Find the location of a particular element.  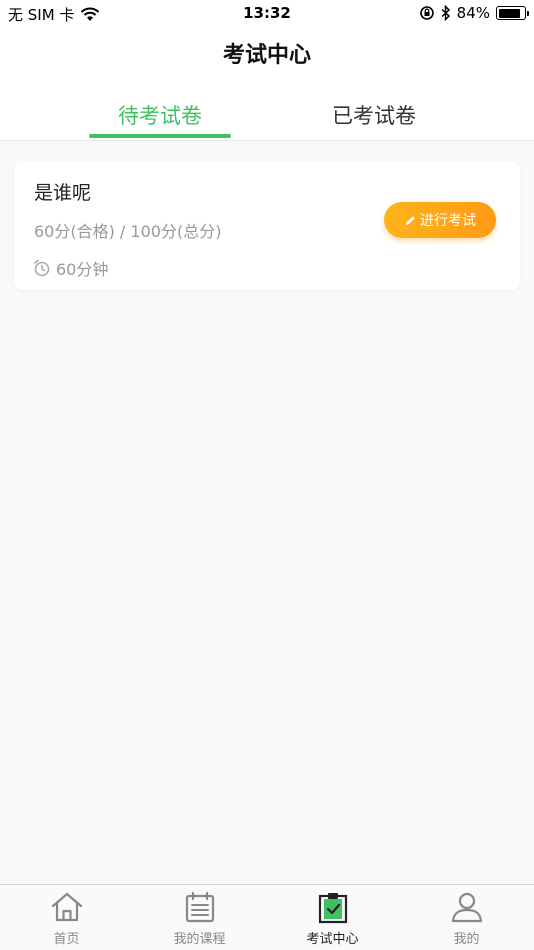

battery-icon is located at coordinates (512, 13).